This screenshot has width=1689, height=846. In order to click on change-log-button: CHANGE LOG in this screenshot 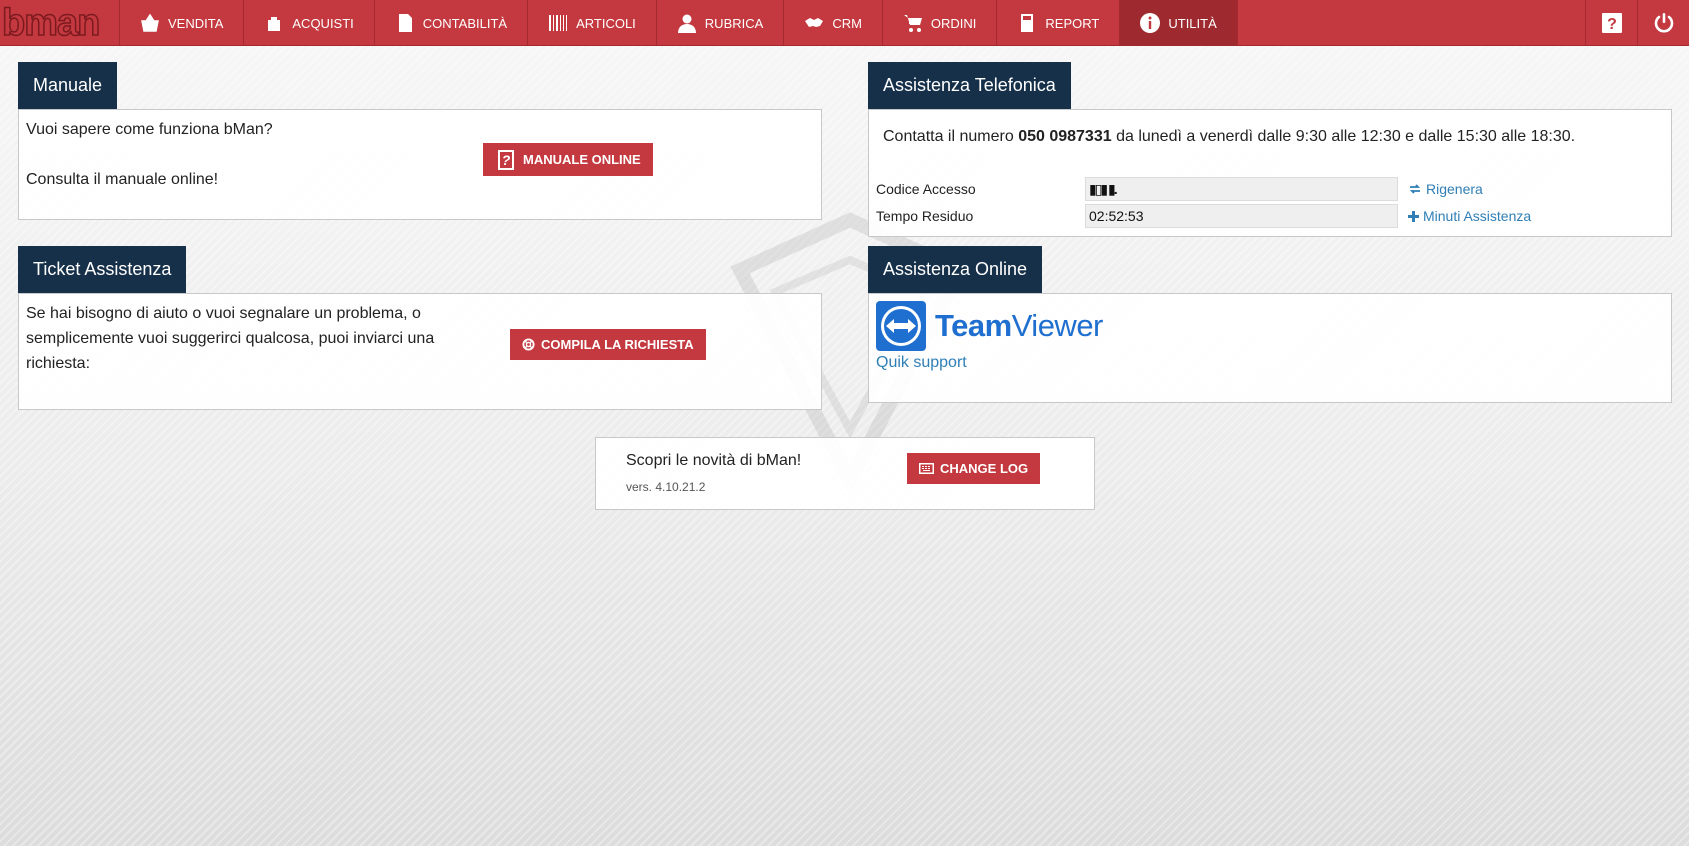, I will do `click(974, 468)`.